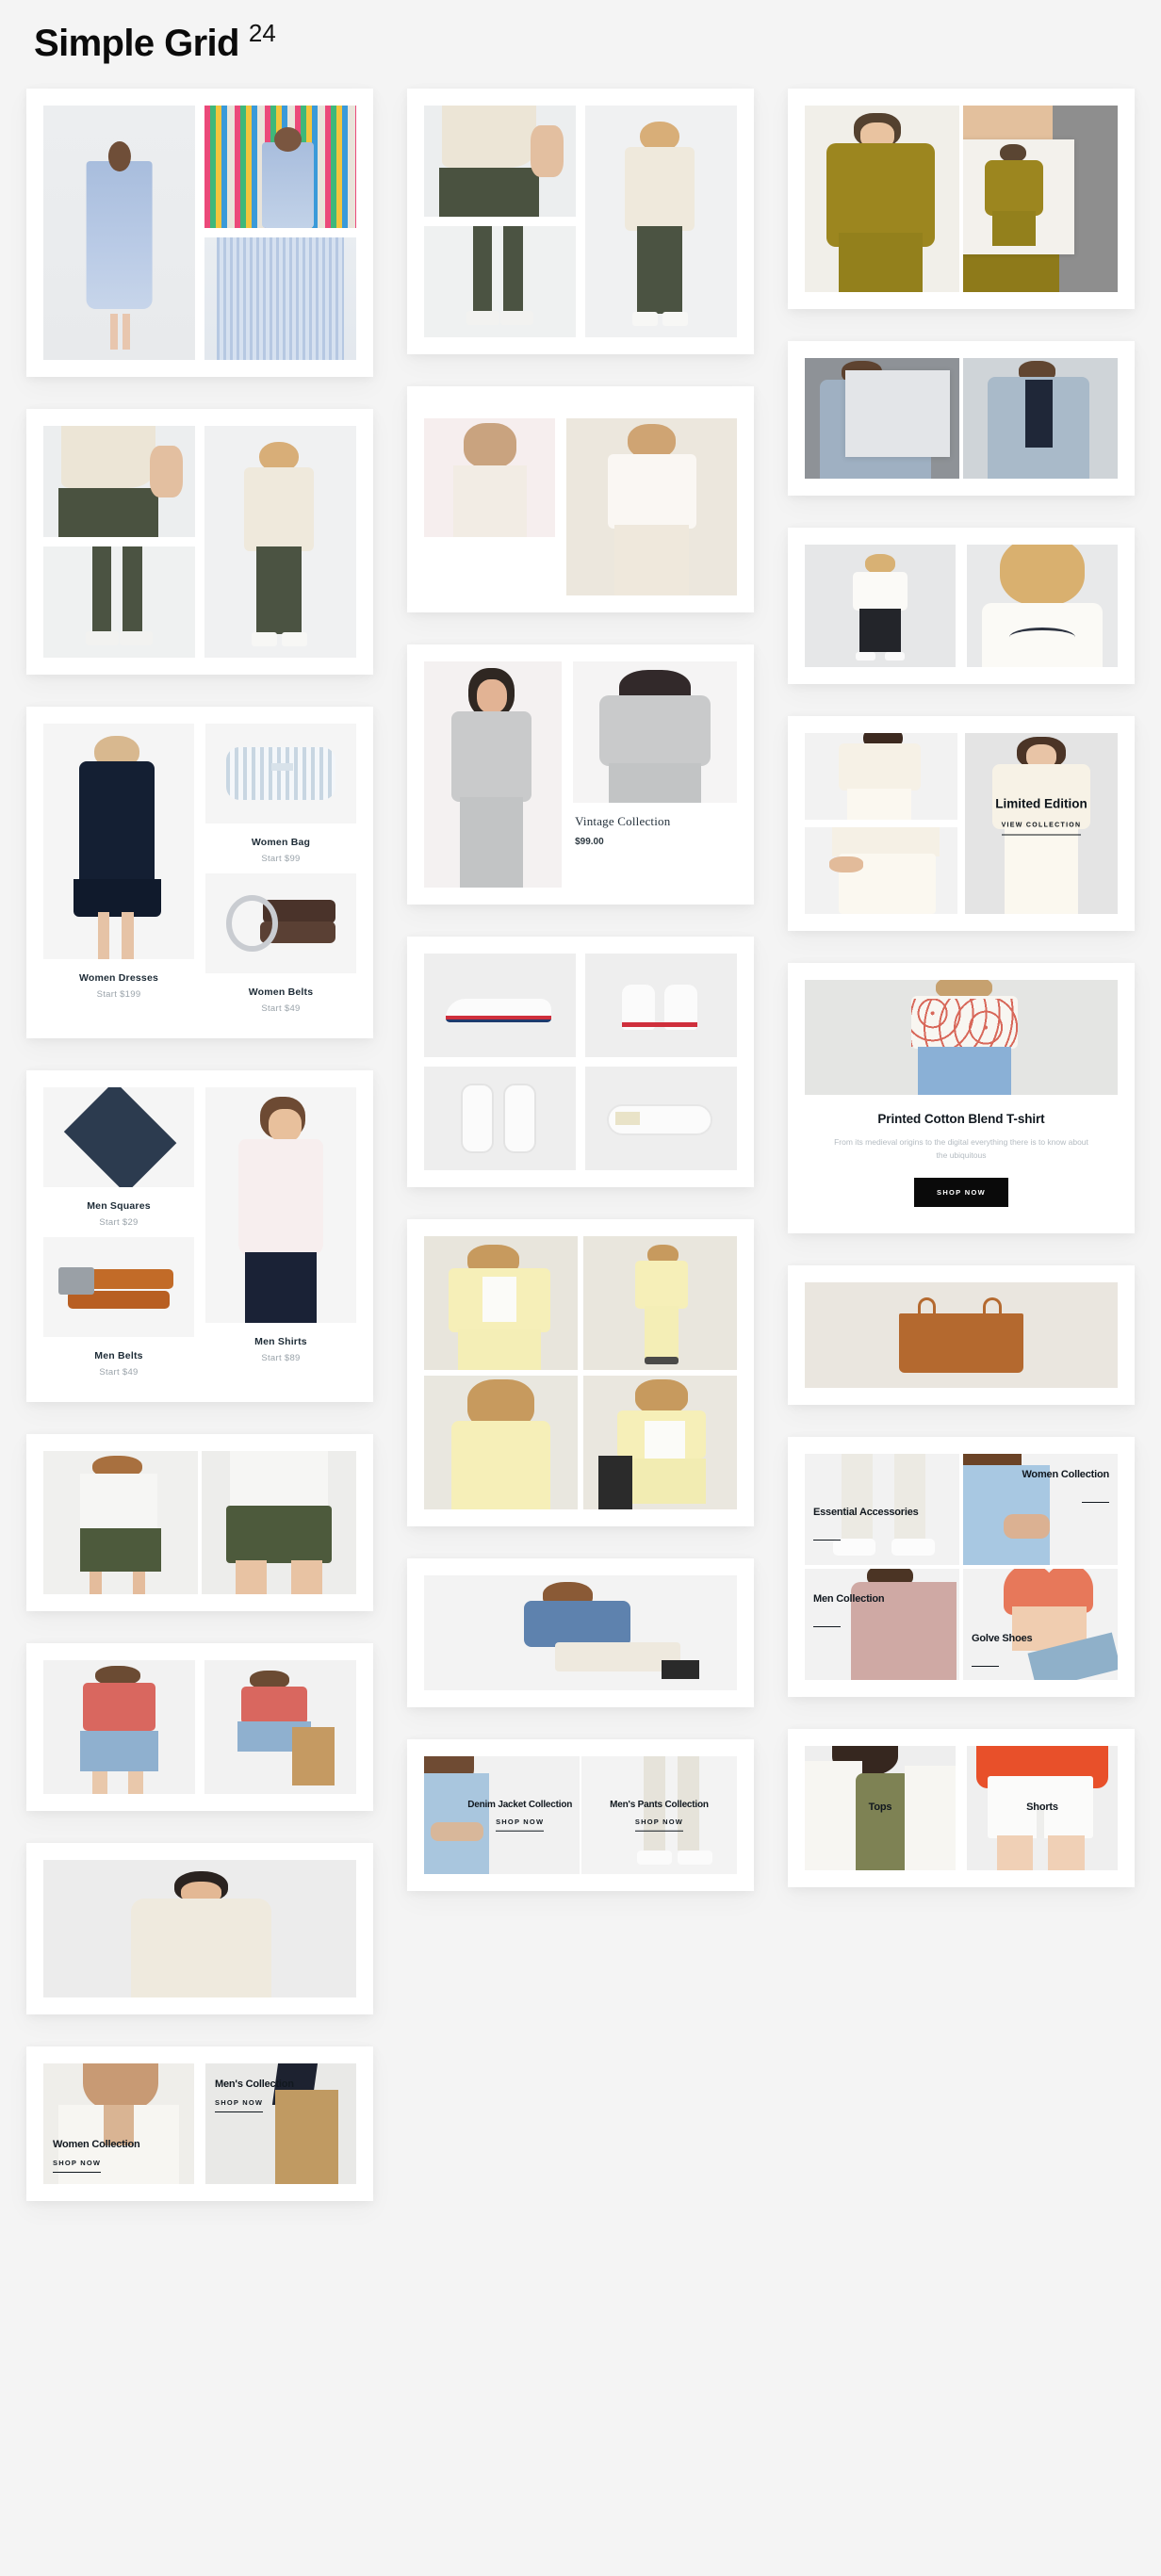 The image size is (1161, 2576). I want to click on product-image-men-shirts, so click(280, 1205).